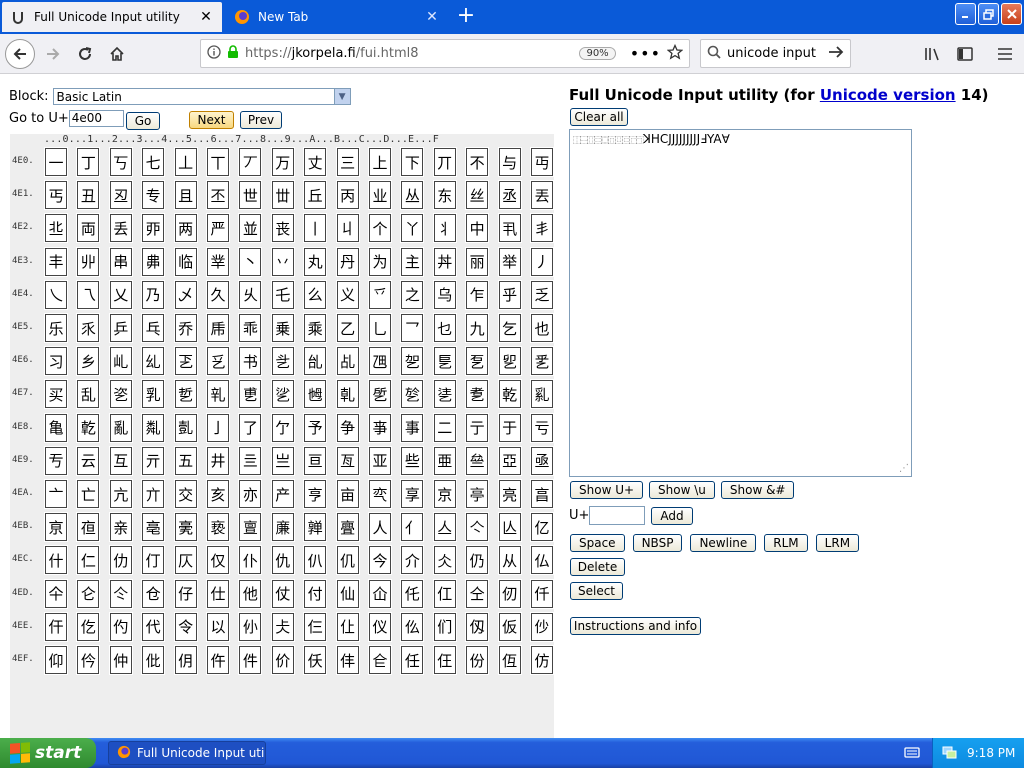  Describe the element at coordinates (444, 162) in the screenshot. I see `char-cell: 丌` at that location.